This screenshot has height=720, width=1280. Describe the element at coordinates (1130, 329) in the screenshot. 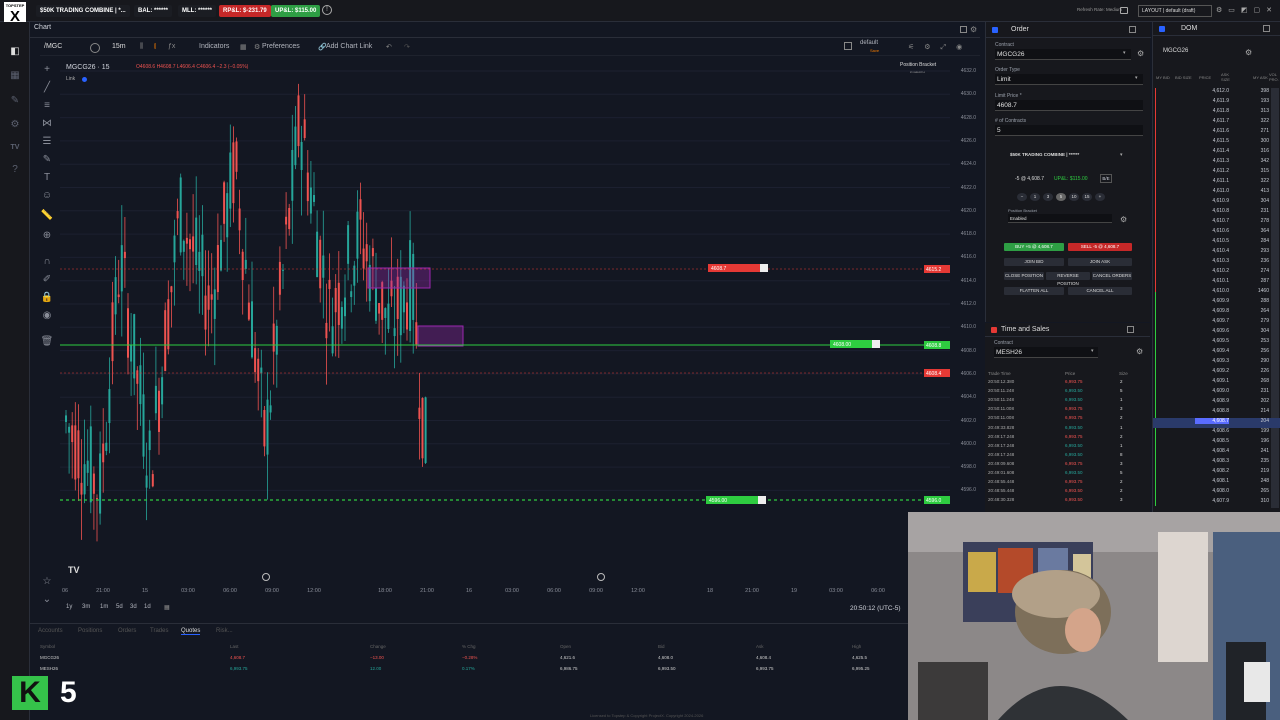

I see `ts-add-icon` at that location.